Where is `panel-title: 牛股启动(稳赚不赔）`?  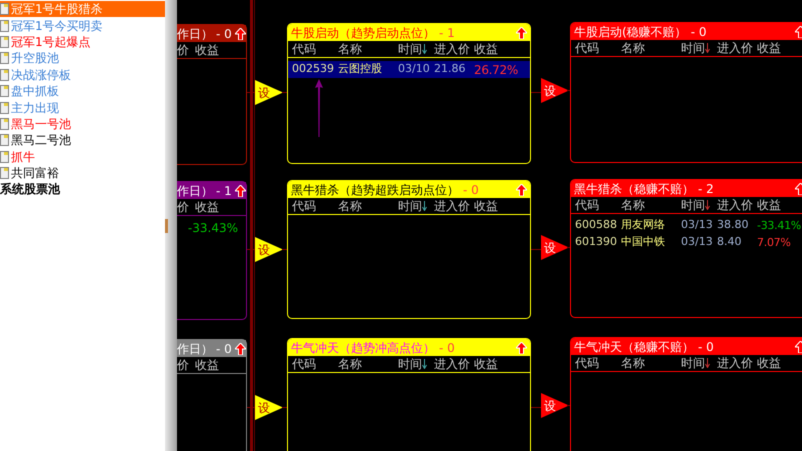 panel-title: 牛股启动(稳赚不赔） is located at coordinates (630, 32).